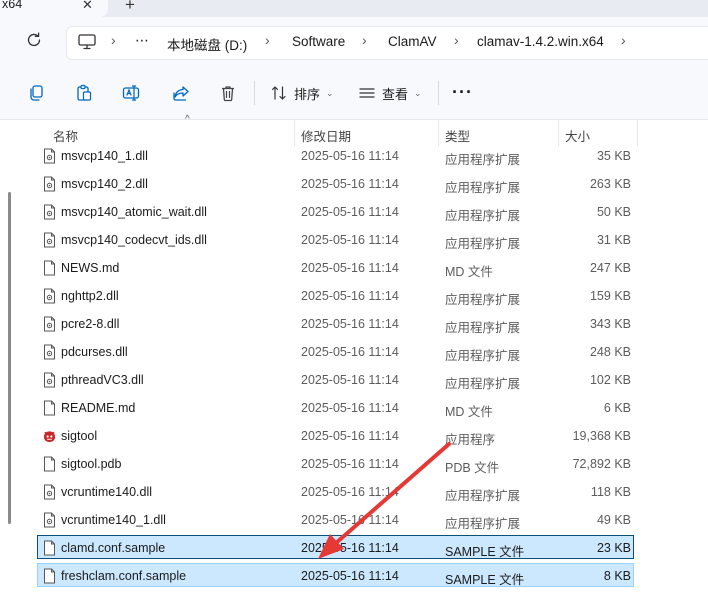  I want to click on file-name: pthreadVC3.dll, so click(102, 380).